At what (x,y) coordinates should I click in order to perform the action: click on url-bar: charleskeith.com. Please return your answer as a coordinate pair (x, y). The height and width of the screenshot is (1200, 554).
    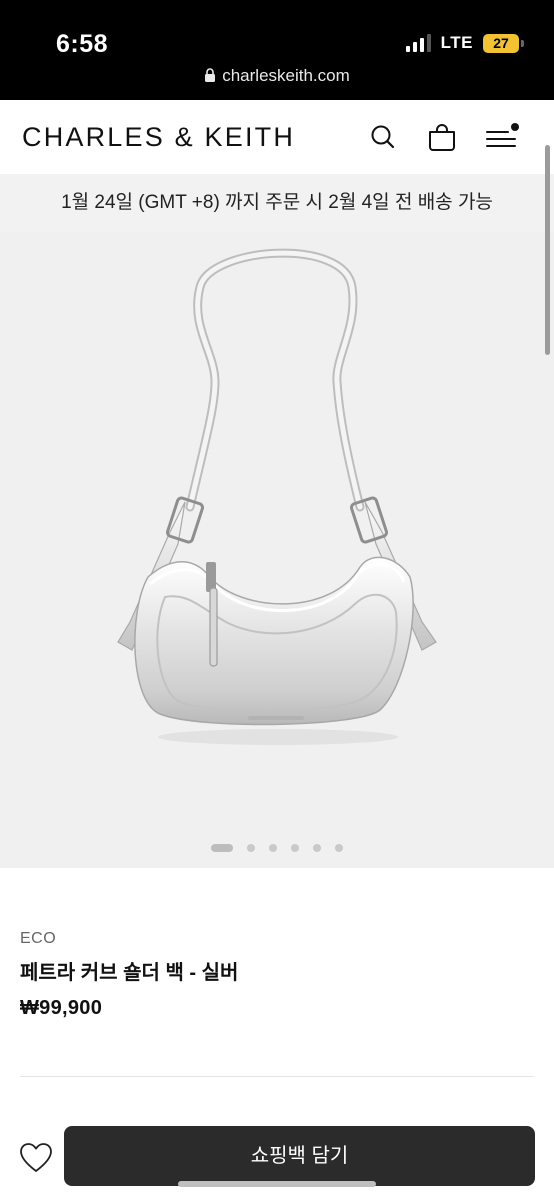
    Looking at the image, I should click on (277, 76).